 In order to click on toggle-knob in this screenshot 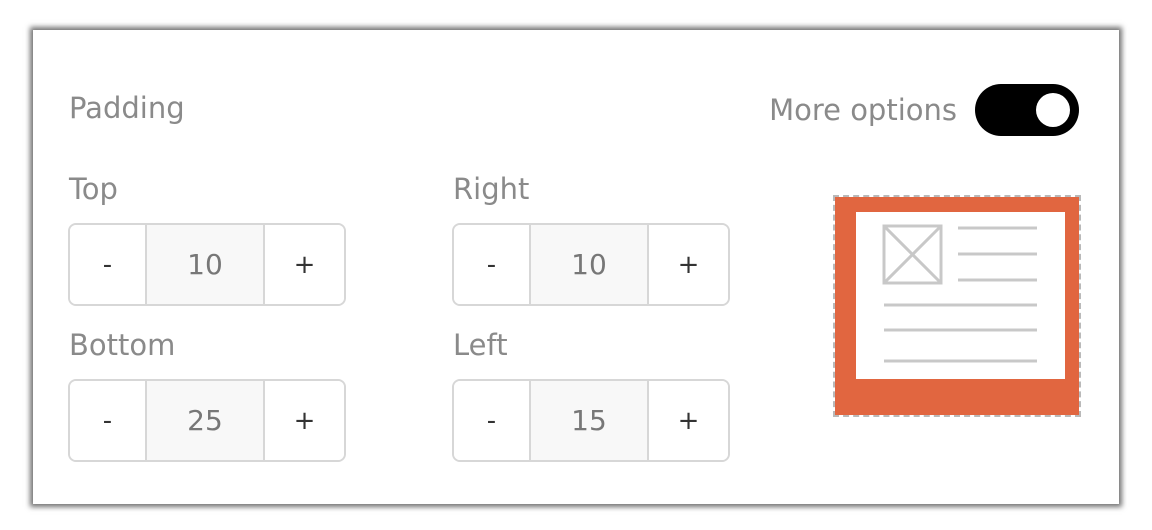, I will do `click(1053, 110)`.